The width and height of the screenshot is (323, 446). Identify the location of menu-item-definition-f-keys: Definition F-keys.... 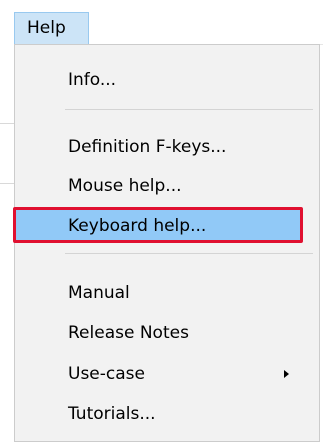
(167, 147).